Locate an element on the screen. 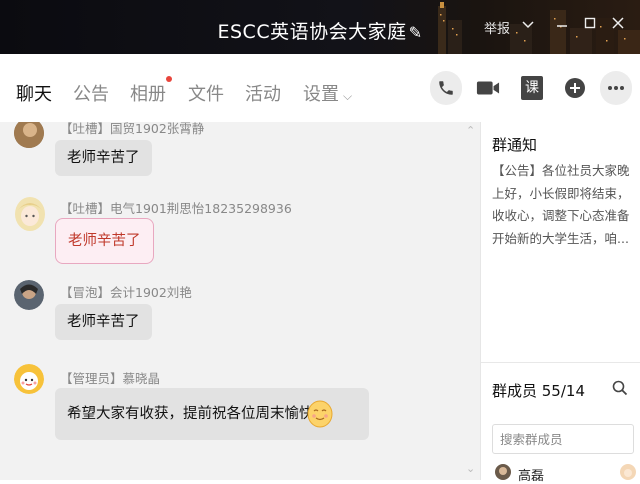 The width and height of the screenshot is (640, 484). lesson-button: 课 is located at coordinates (532, 88).